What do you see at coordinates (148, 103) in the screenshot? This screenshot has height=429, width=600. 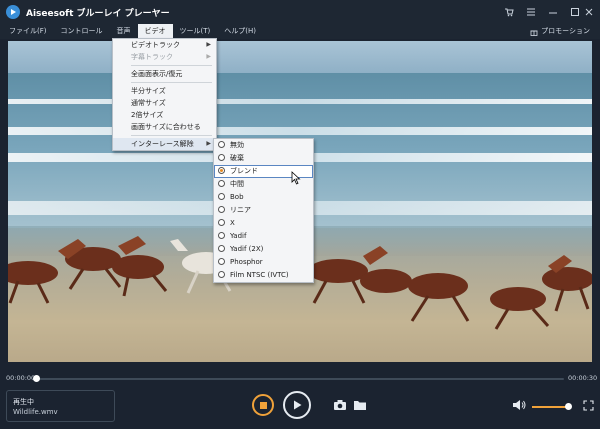 I see `menu-item-label: 通常サイズ` at bounding box center [148, 103].